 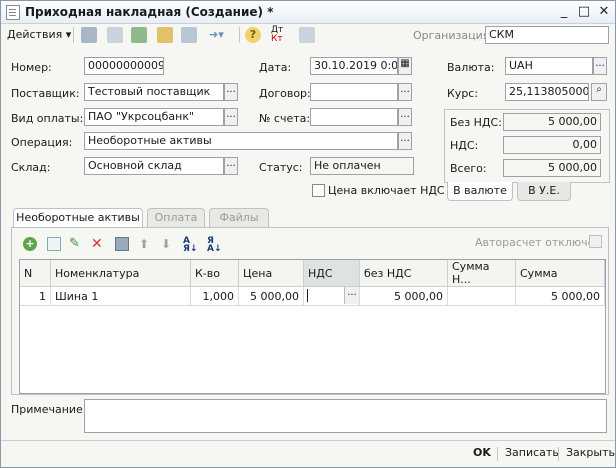 I want to click on rate-field: 25,1138050000, so click(x=547, y=92).